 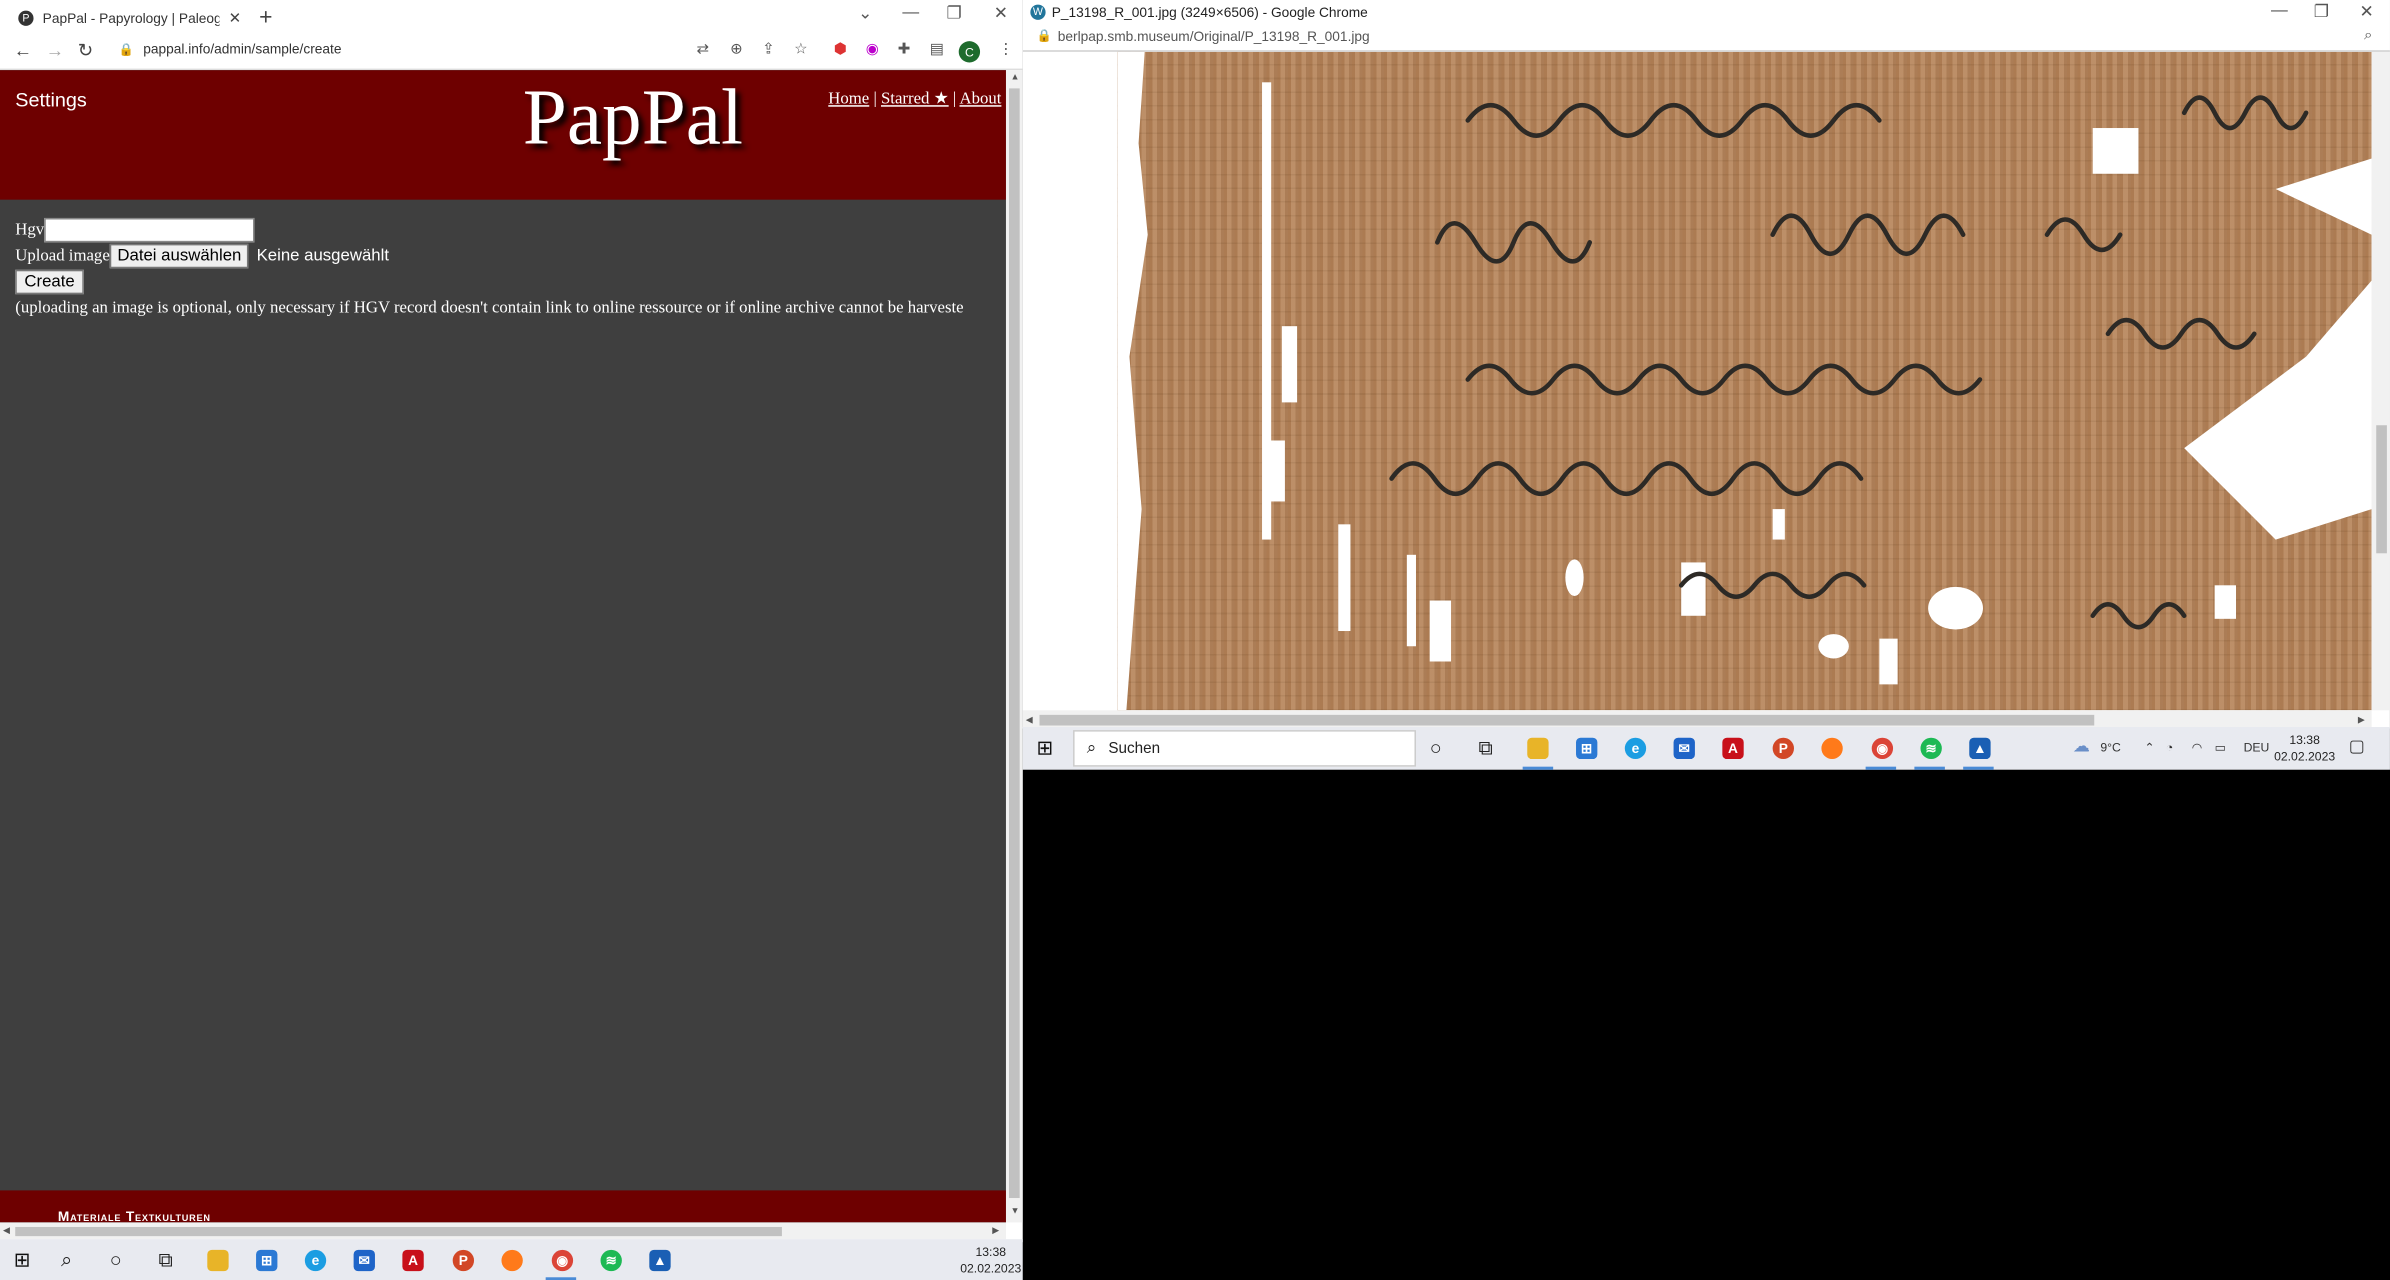 What do you see at coordinates (2357, 746) in the screenshot?
I see `notifications-icon: ▢` at bounding box center [2357, 746].